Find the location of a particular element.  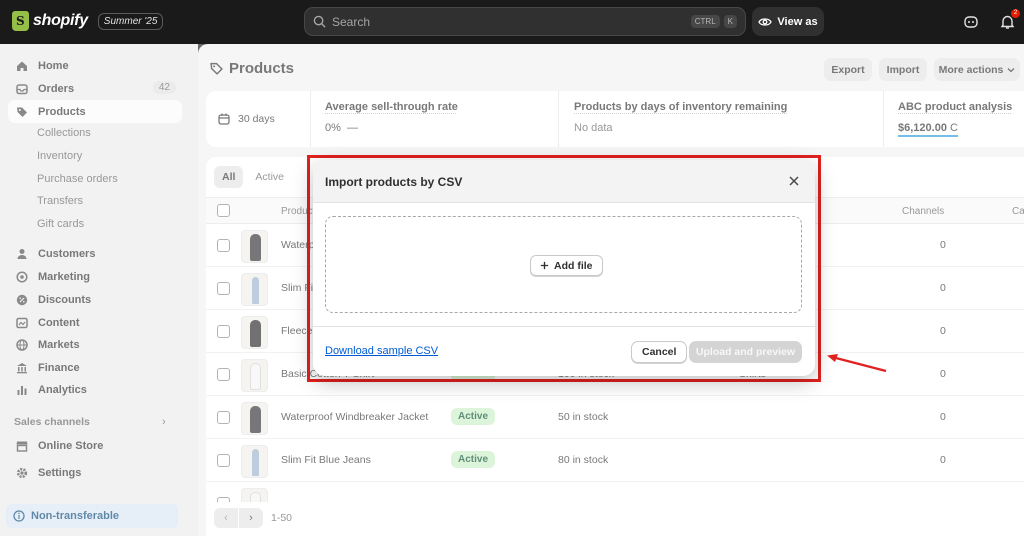

store-assistant-button is located at coordinates (971, 22).